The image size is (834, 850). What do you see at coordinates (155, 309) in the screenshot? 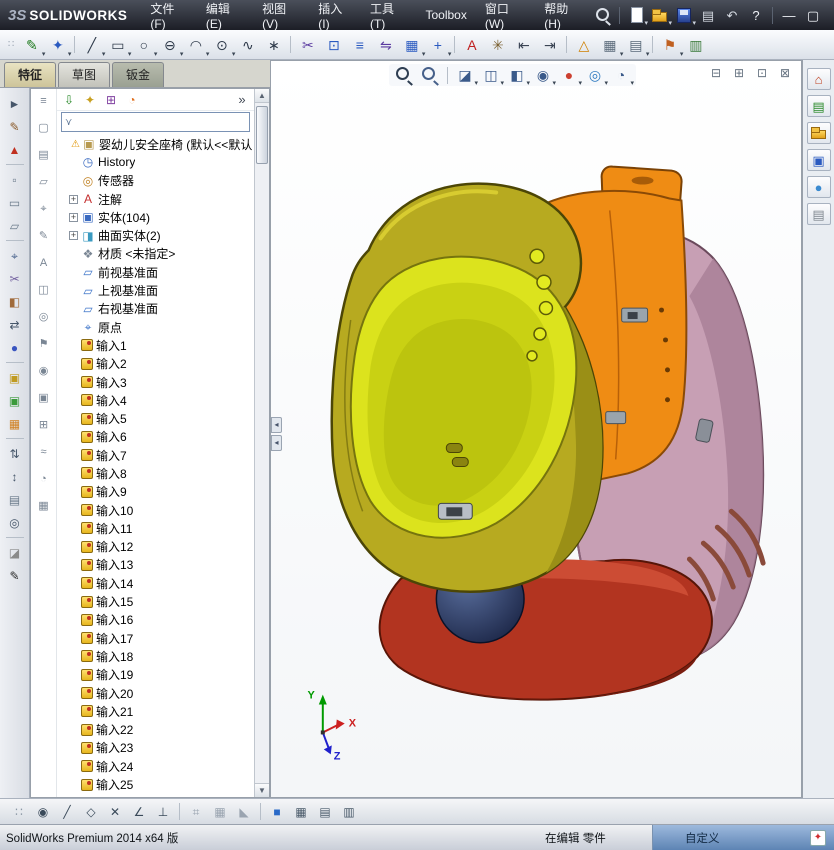
I see `tree-item: ▱ 右视基准面` at bounding box center [155, 309].